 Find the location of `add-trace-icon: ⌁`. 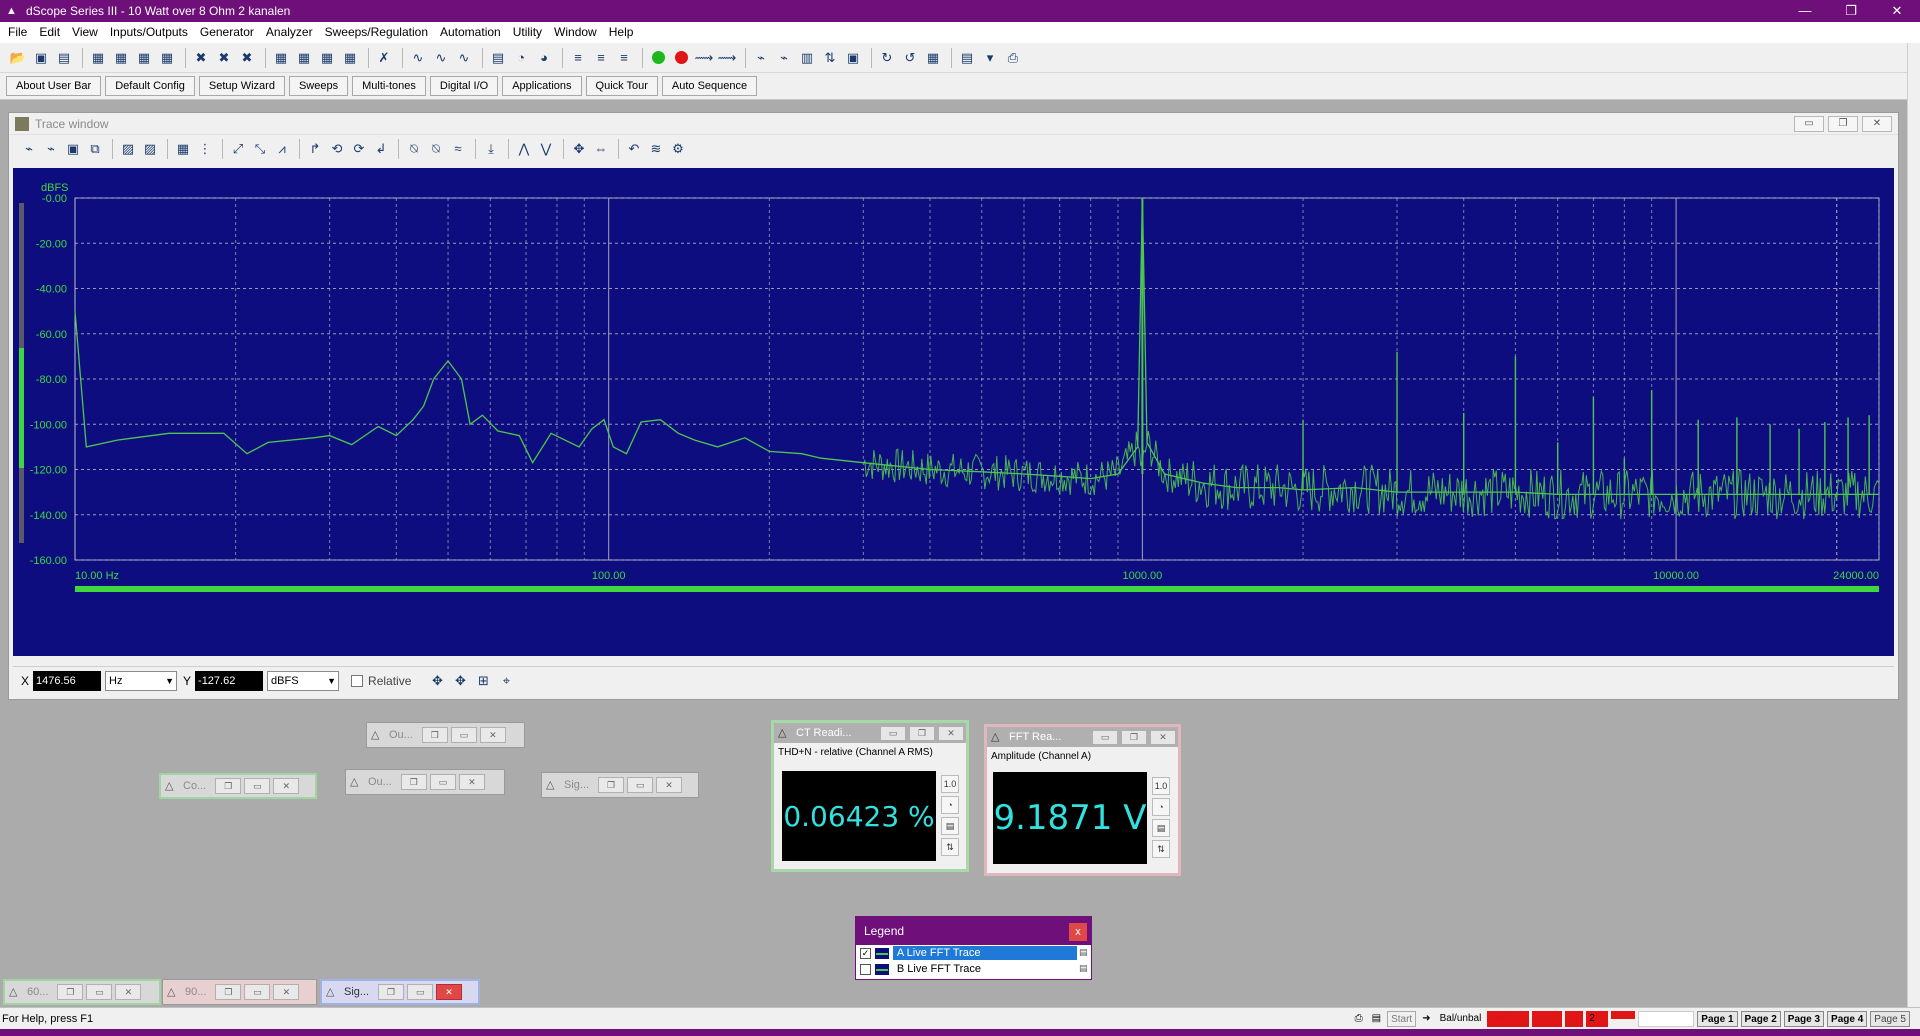

add-trace-icon: ⌁ is located at coordinates (29, 149).